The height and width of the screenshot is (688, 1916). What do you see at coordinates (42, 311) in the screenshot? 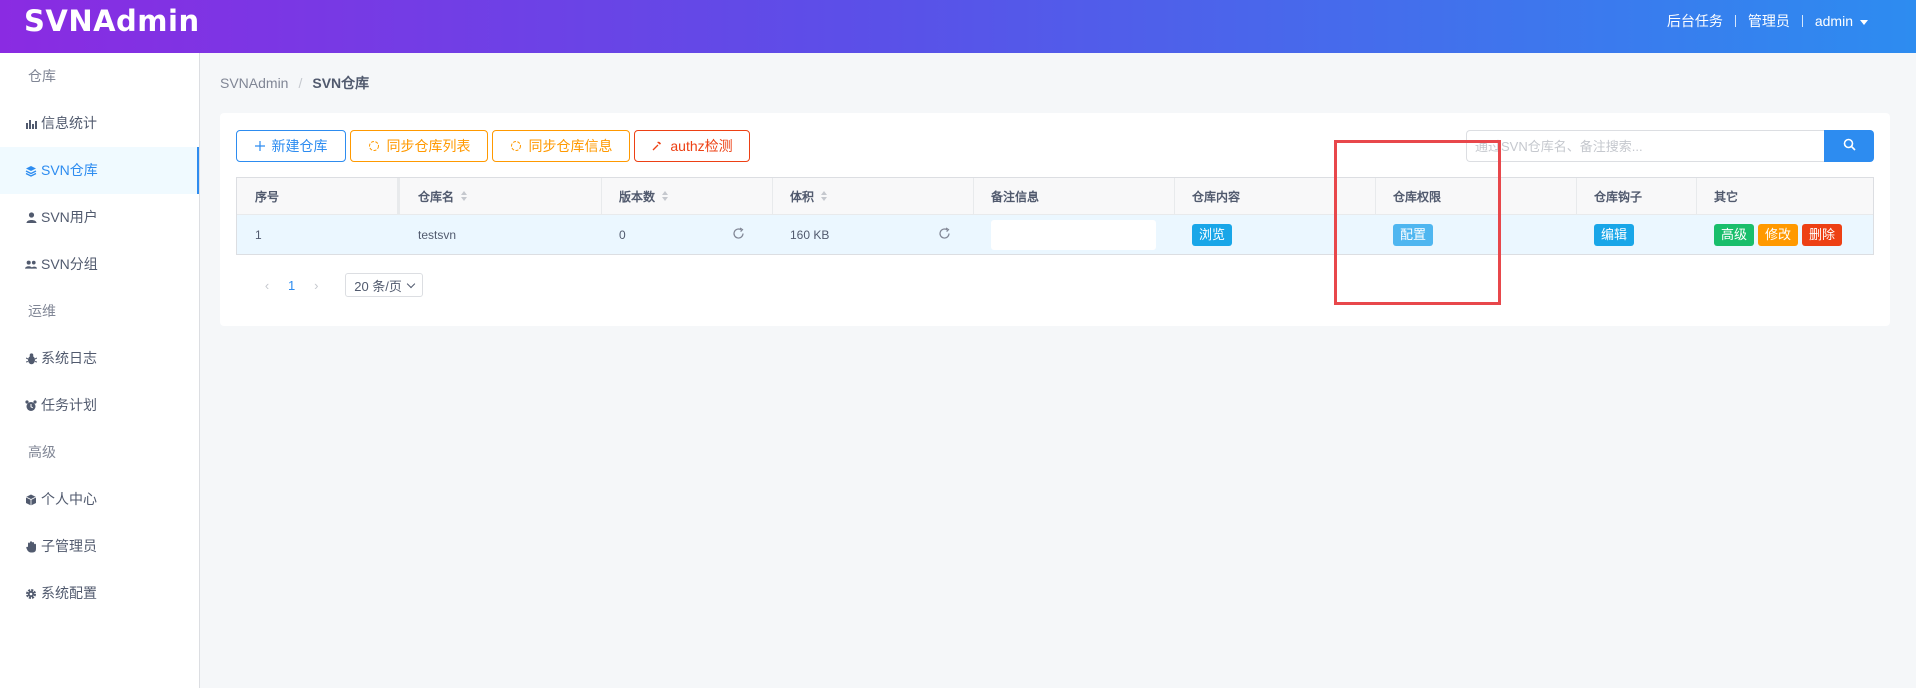
I see `sidebar-group-ops: 运维` at bounding box center [42, 311].